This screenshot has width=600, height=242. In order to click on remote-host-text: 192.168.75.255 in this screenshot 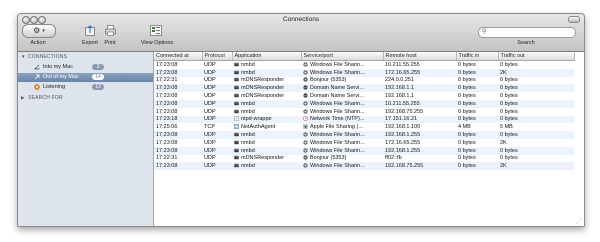, I will do `click(404, 111)`.